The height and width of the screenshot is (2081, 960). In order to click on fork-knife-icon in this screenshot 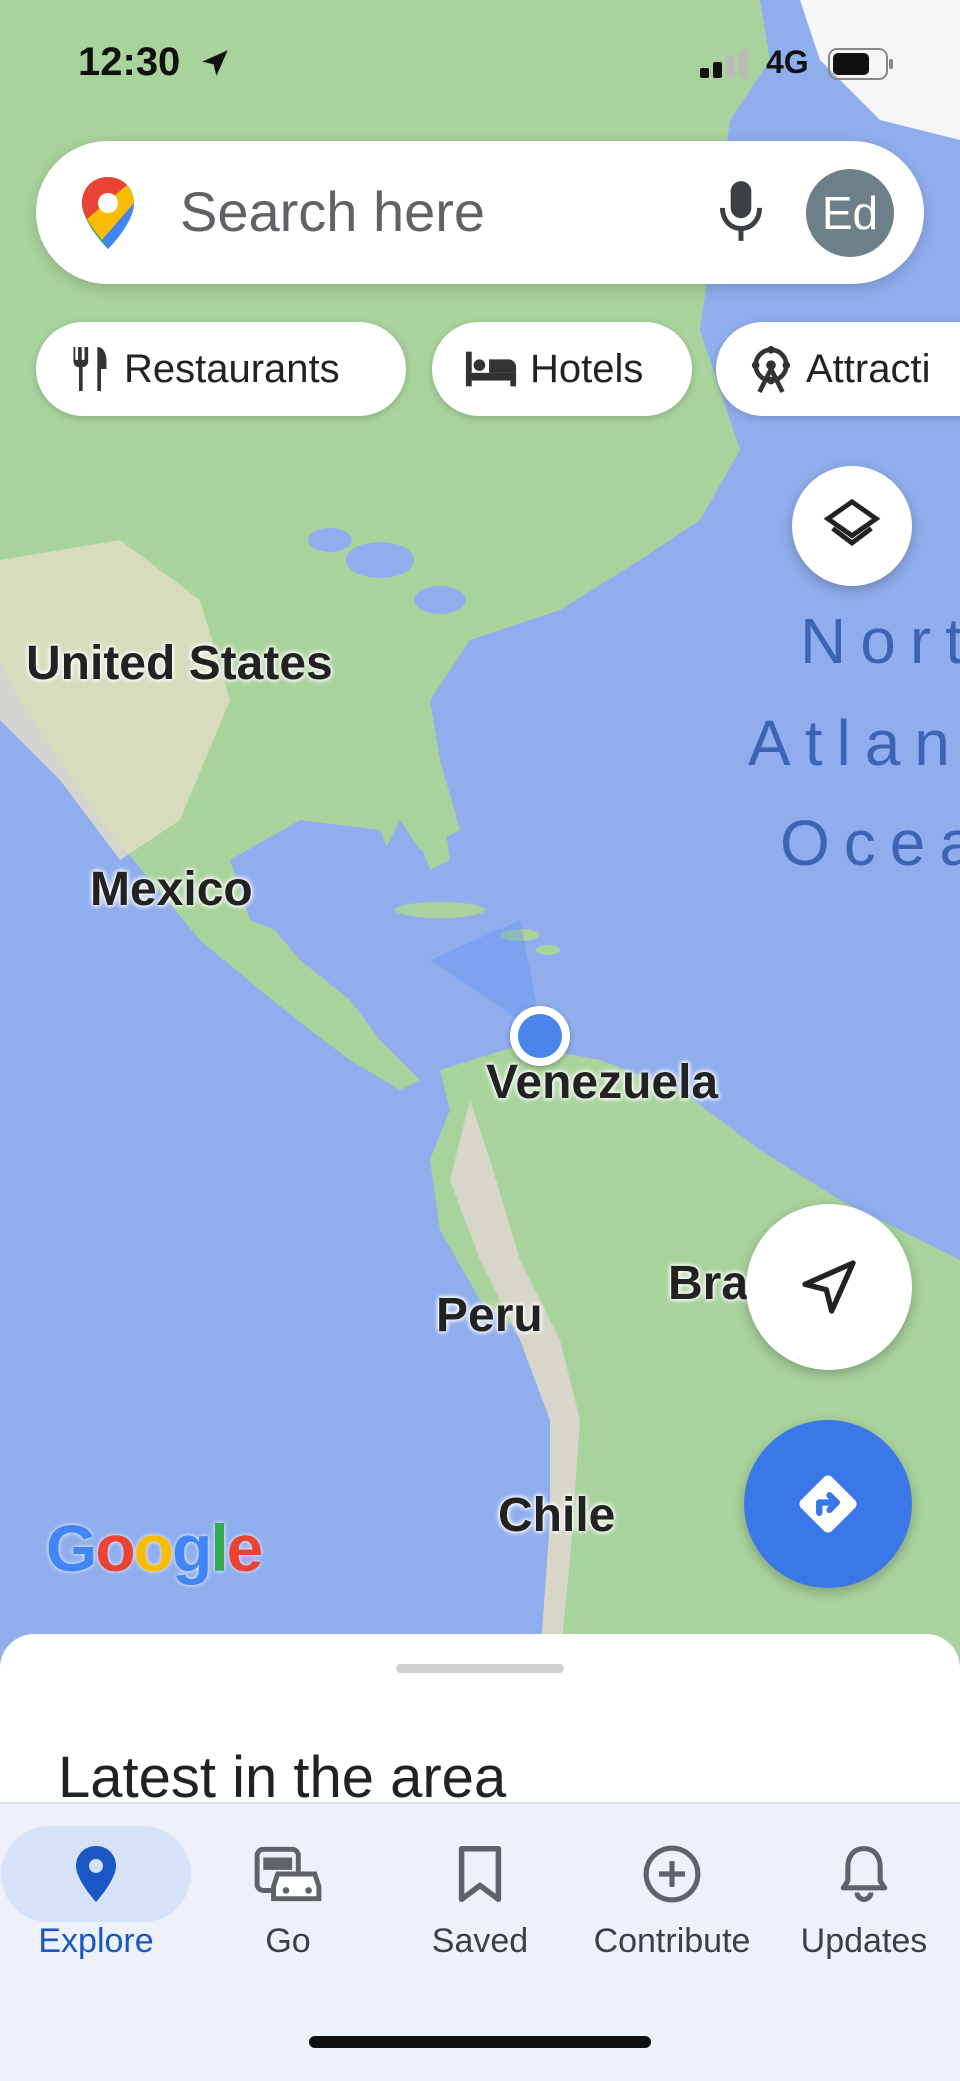, I will do `click(90, 369)`.